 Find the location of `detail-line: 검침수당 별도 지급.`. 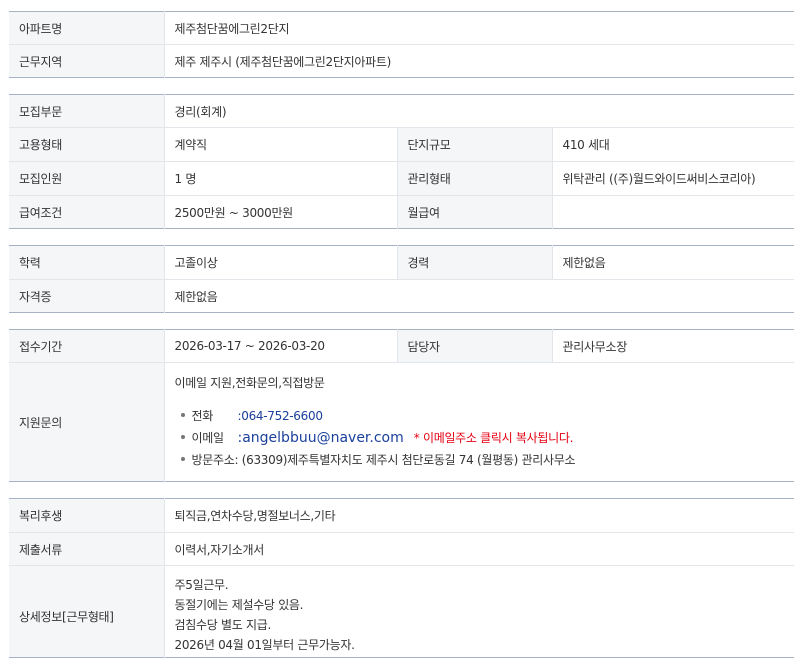

detail-line: 검침수당 별도 지급. is located at coordinates (223, 624).